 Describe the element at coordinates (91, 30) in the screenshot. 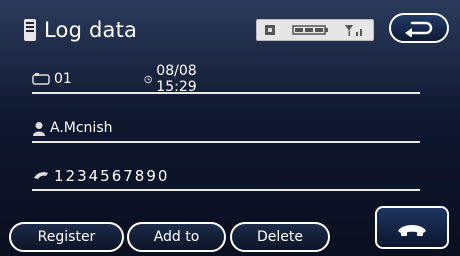

I see `page-title: Log data` at that location.